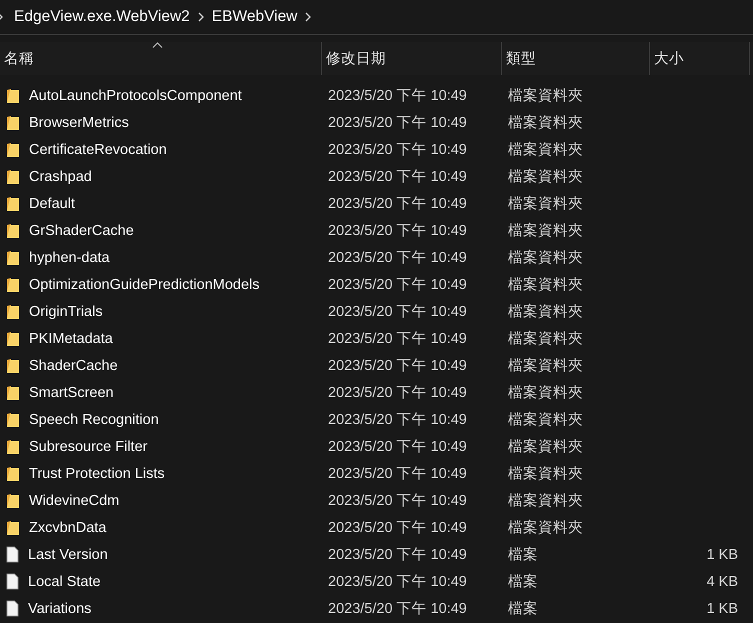 Image resolution: width=753 pixels, height=623 pixels. I want to click on file-name: SmartScreen, so click(71, 392).